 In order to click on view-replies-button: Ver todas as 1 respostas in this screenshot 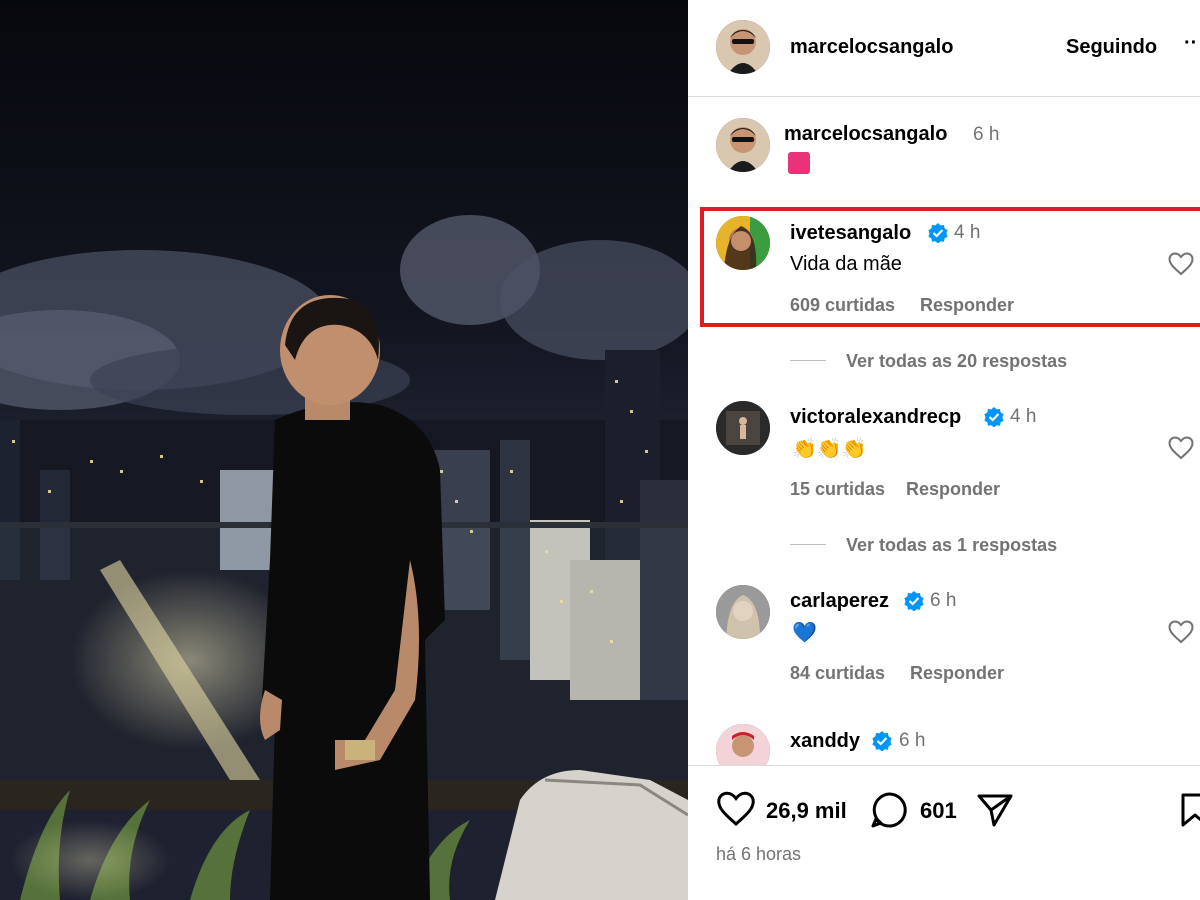, I will do `click(951, 545)`.